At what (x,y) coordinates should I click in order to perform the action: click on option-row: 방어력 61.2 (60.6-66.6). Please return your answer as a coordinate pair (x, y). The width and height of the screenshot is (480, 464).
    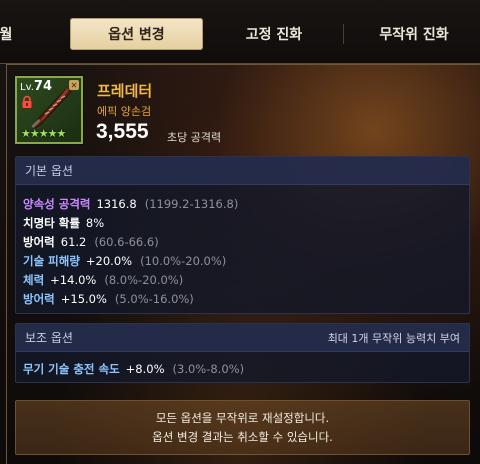
    Looking at the image, I should click on (91, 242).